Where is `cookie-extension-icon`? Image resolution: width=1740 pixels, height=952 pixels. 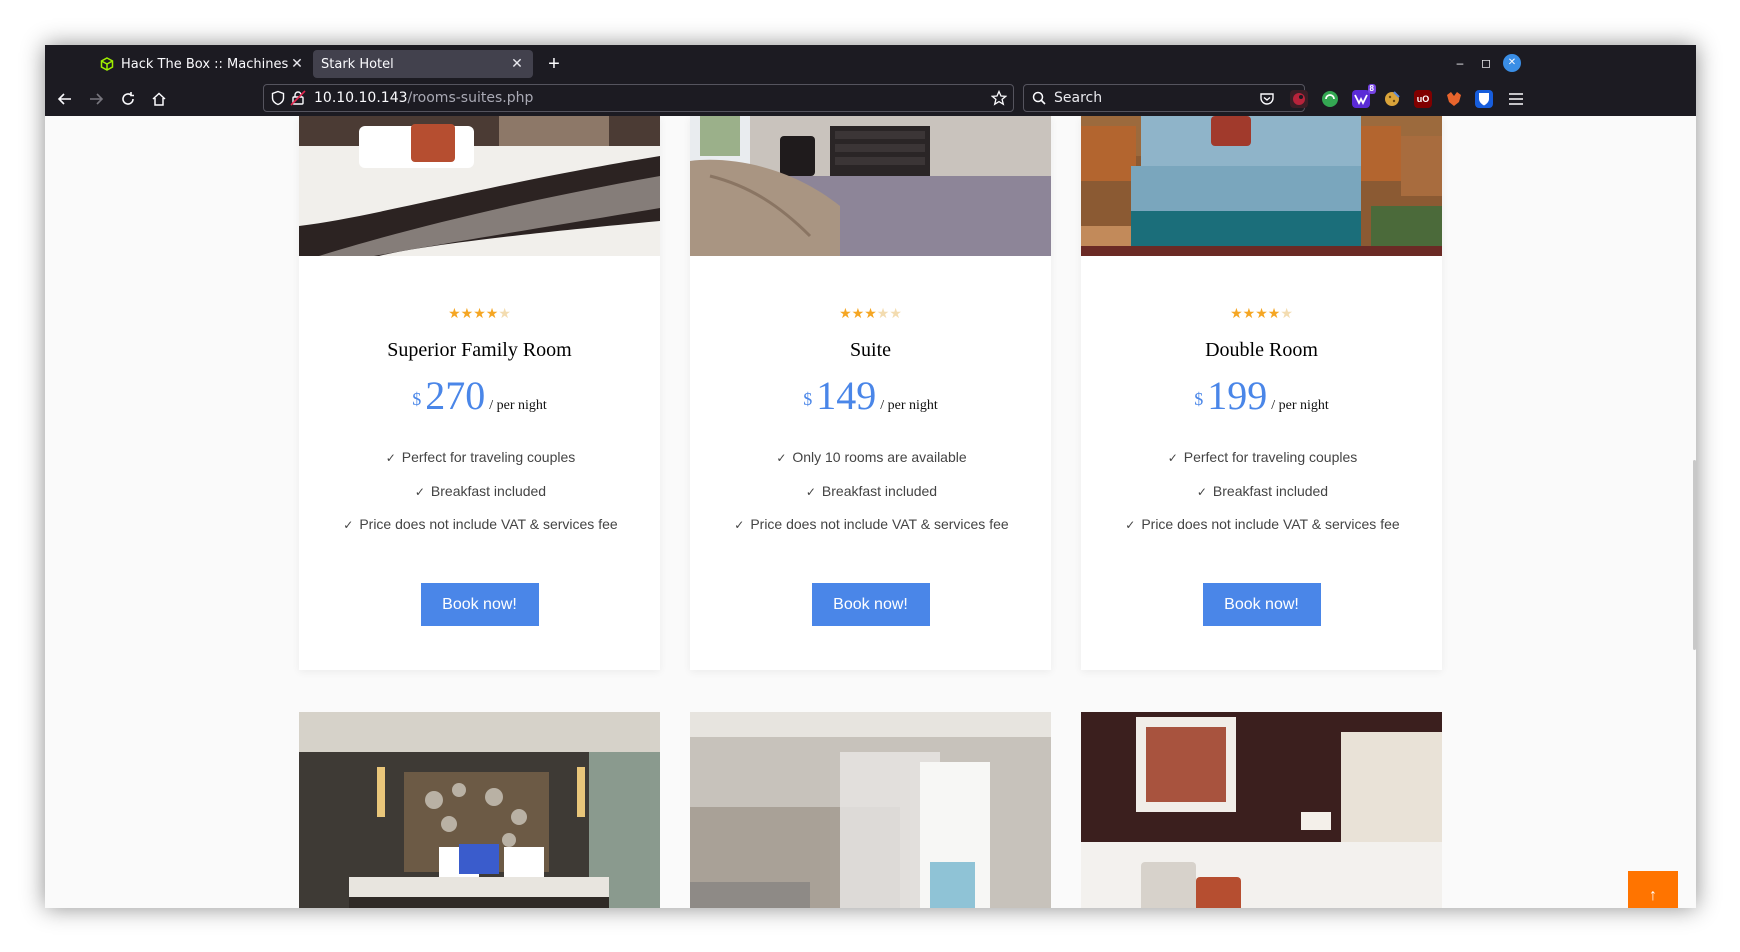
cookie-extension-icon is located at coordinates (1392, 99).